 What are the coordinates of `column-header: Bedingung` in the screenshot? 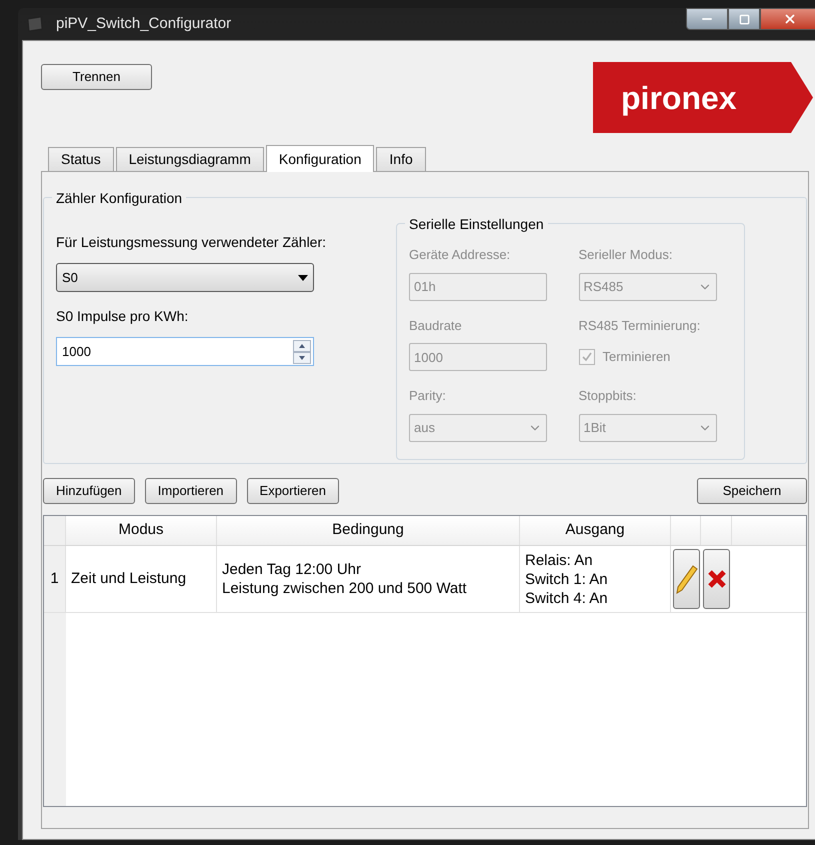 It's located at (368, 530).